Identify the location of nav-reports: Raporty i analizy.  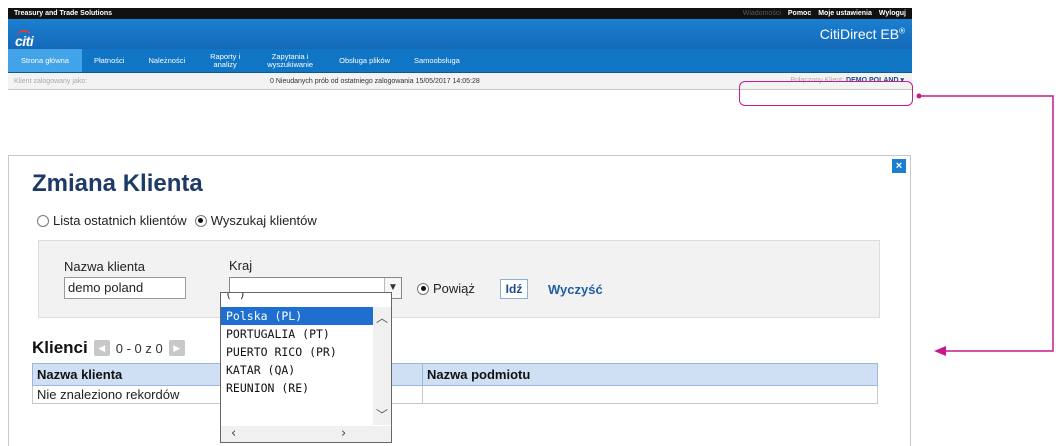
(225, 60).